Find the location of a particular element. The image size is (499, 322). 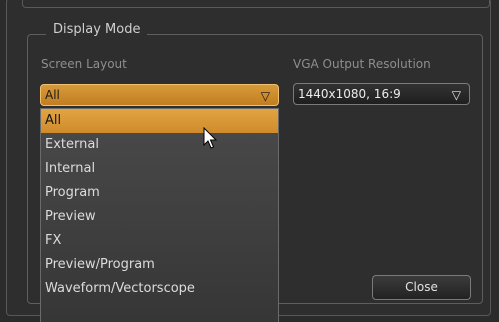

dropdown-option-waveform-vectorscope: Waveform/Vectorscope is located at coordinates (159, 289).